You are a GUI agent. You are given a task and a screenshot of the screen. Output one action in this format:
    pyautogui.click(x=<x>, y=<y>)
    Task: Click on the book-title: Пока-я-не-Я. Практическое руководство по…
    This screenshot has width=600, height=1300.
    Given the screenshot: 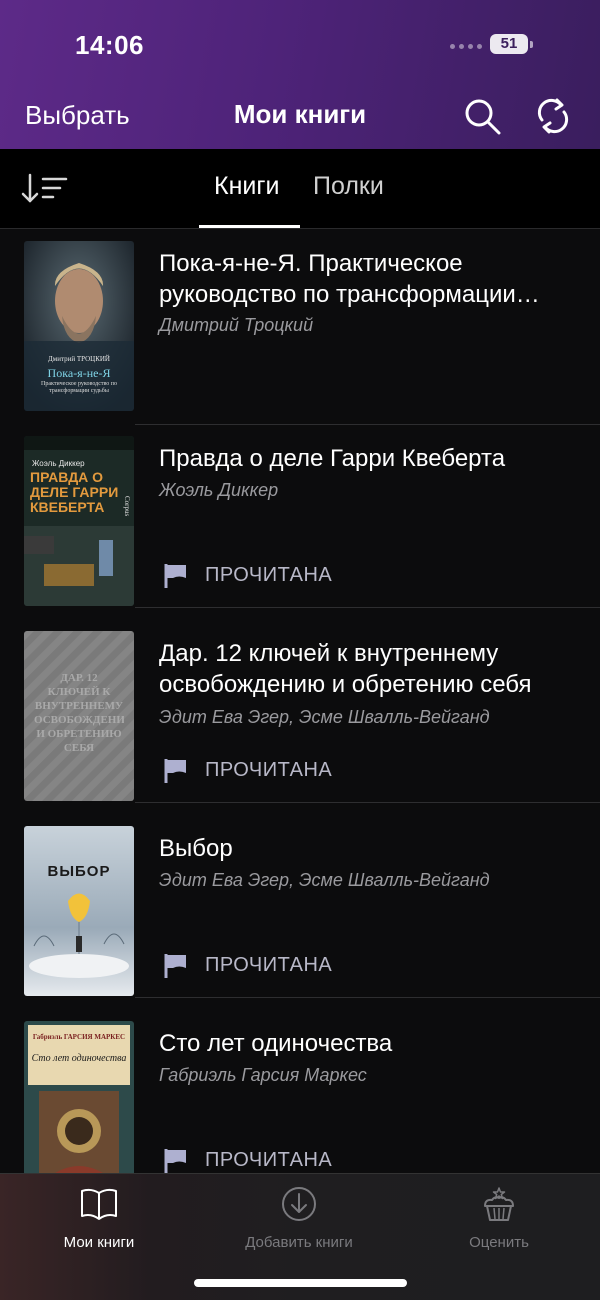 What is the action you would take?
    pyautogui.click(x=337, y=279)
    